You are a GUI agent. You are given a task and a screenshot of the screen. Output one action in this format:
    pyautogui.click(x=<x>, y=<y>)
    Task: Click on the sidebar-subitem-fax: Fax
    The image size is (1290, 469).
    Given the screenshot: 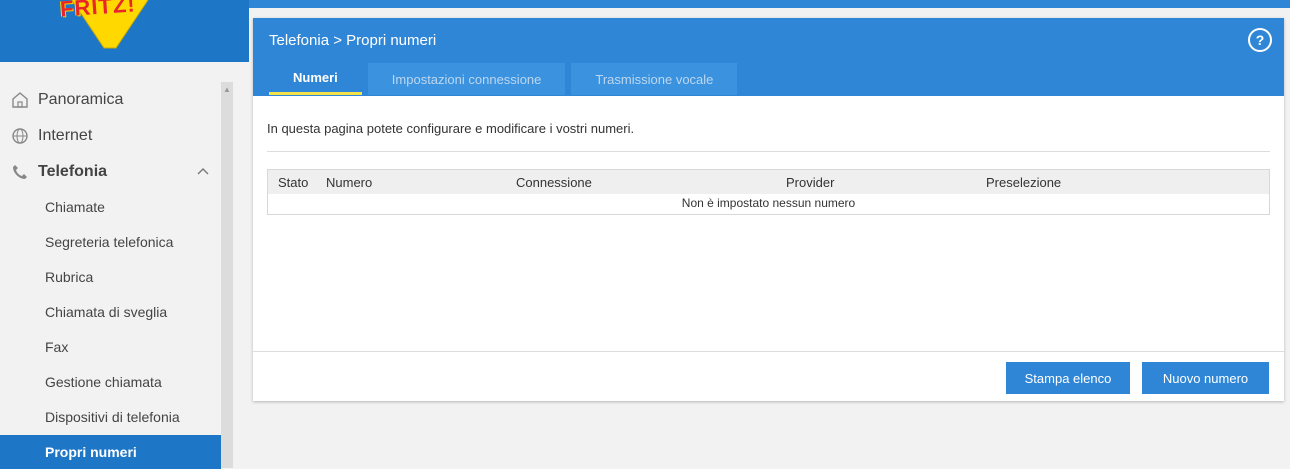 What is the action you would take?
    pyautogui.click(x=110, y=347)
    